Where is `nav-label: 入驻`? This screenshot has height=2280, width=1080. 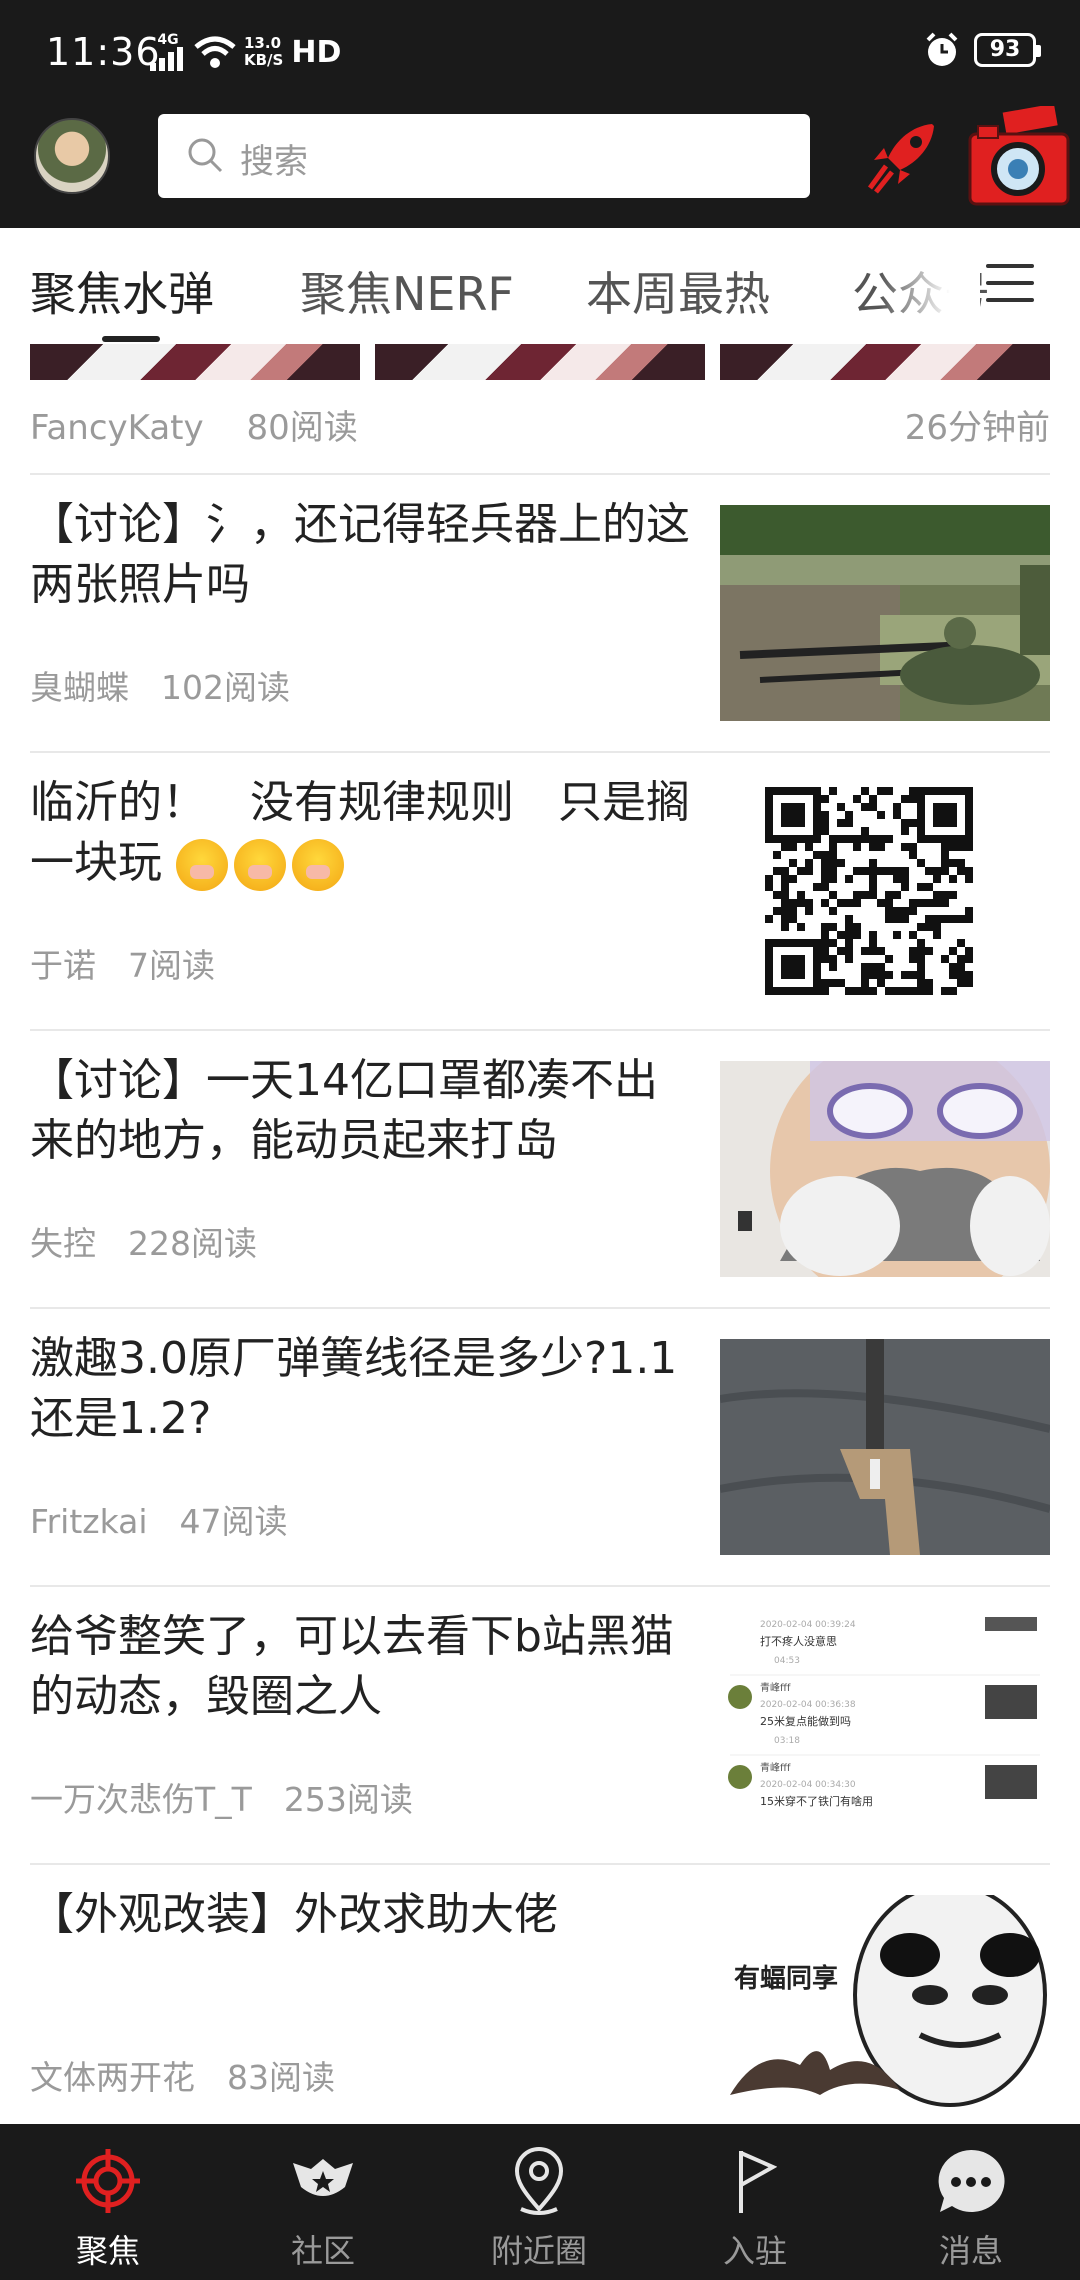 nav-label: 入驻 is located at coordinates (754, 2251).